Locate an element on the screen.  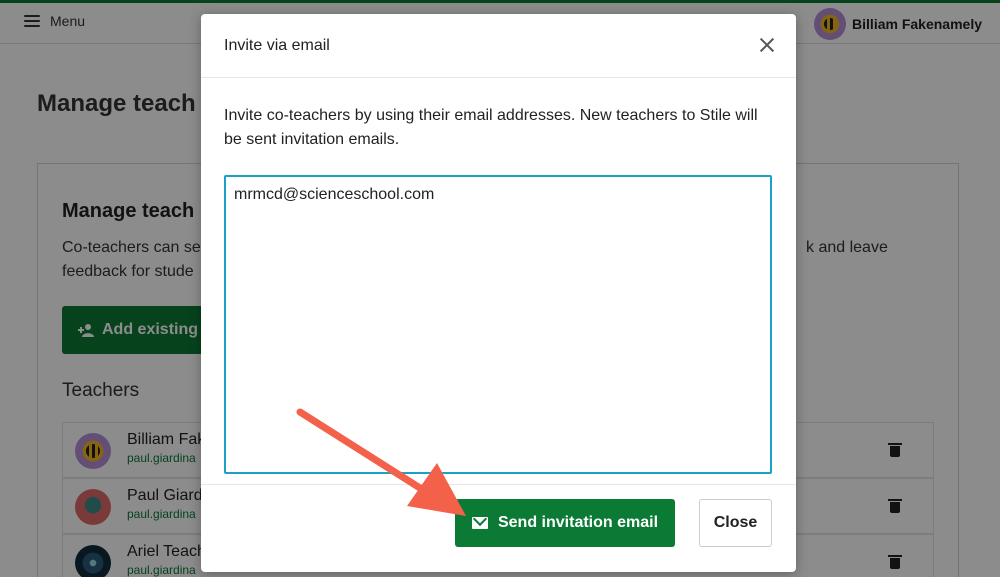
send-invitation-label: Send invitation email is located at coordinates (578, 522).